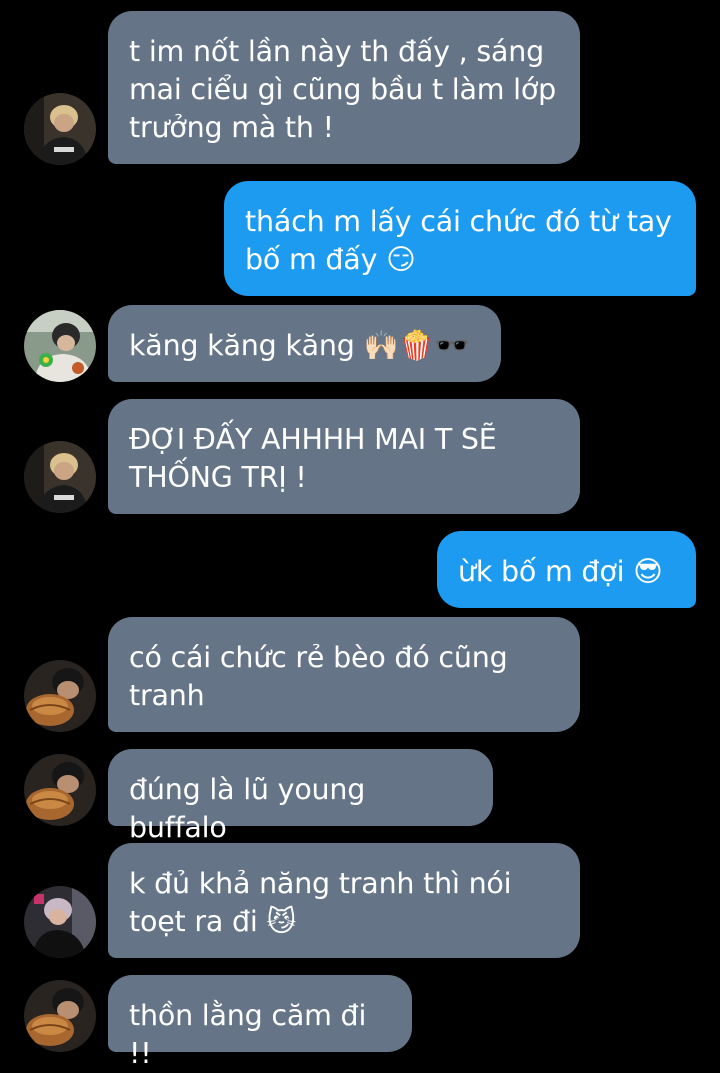 This screenshot has height=1073, width=720. I want to click on message-bubble: đúng là lũ young buffalo, so click(300, 796).